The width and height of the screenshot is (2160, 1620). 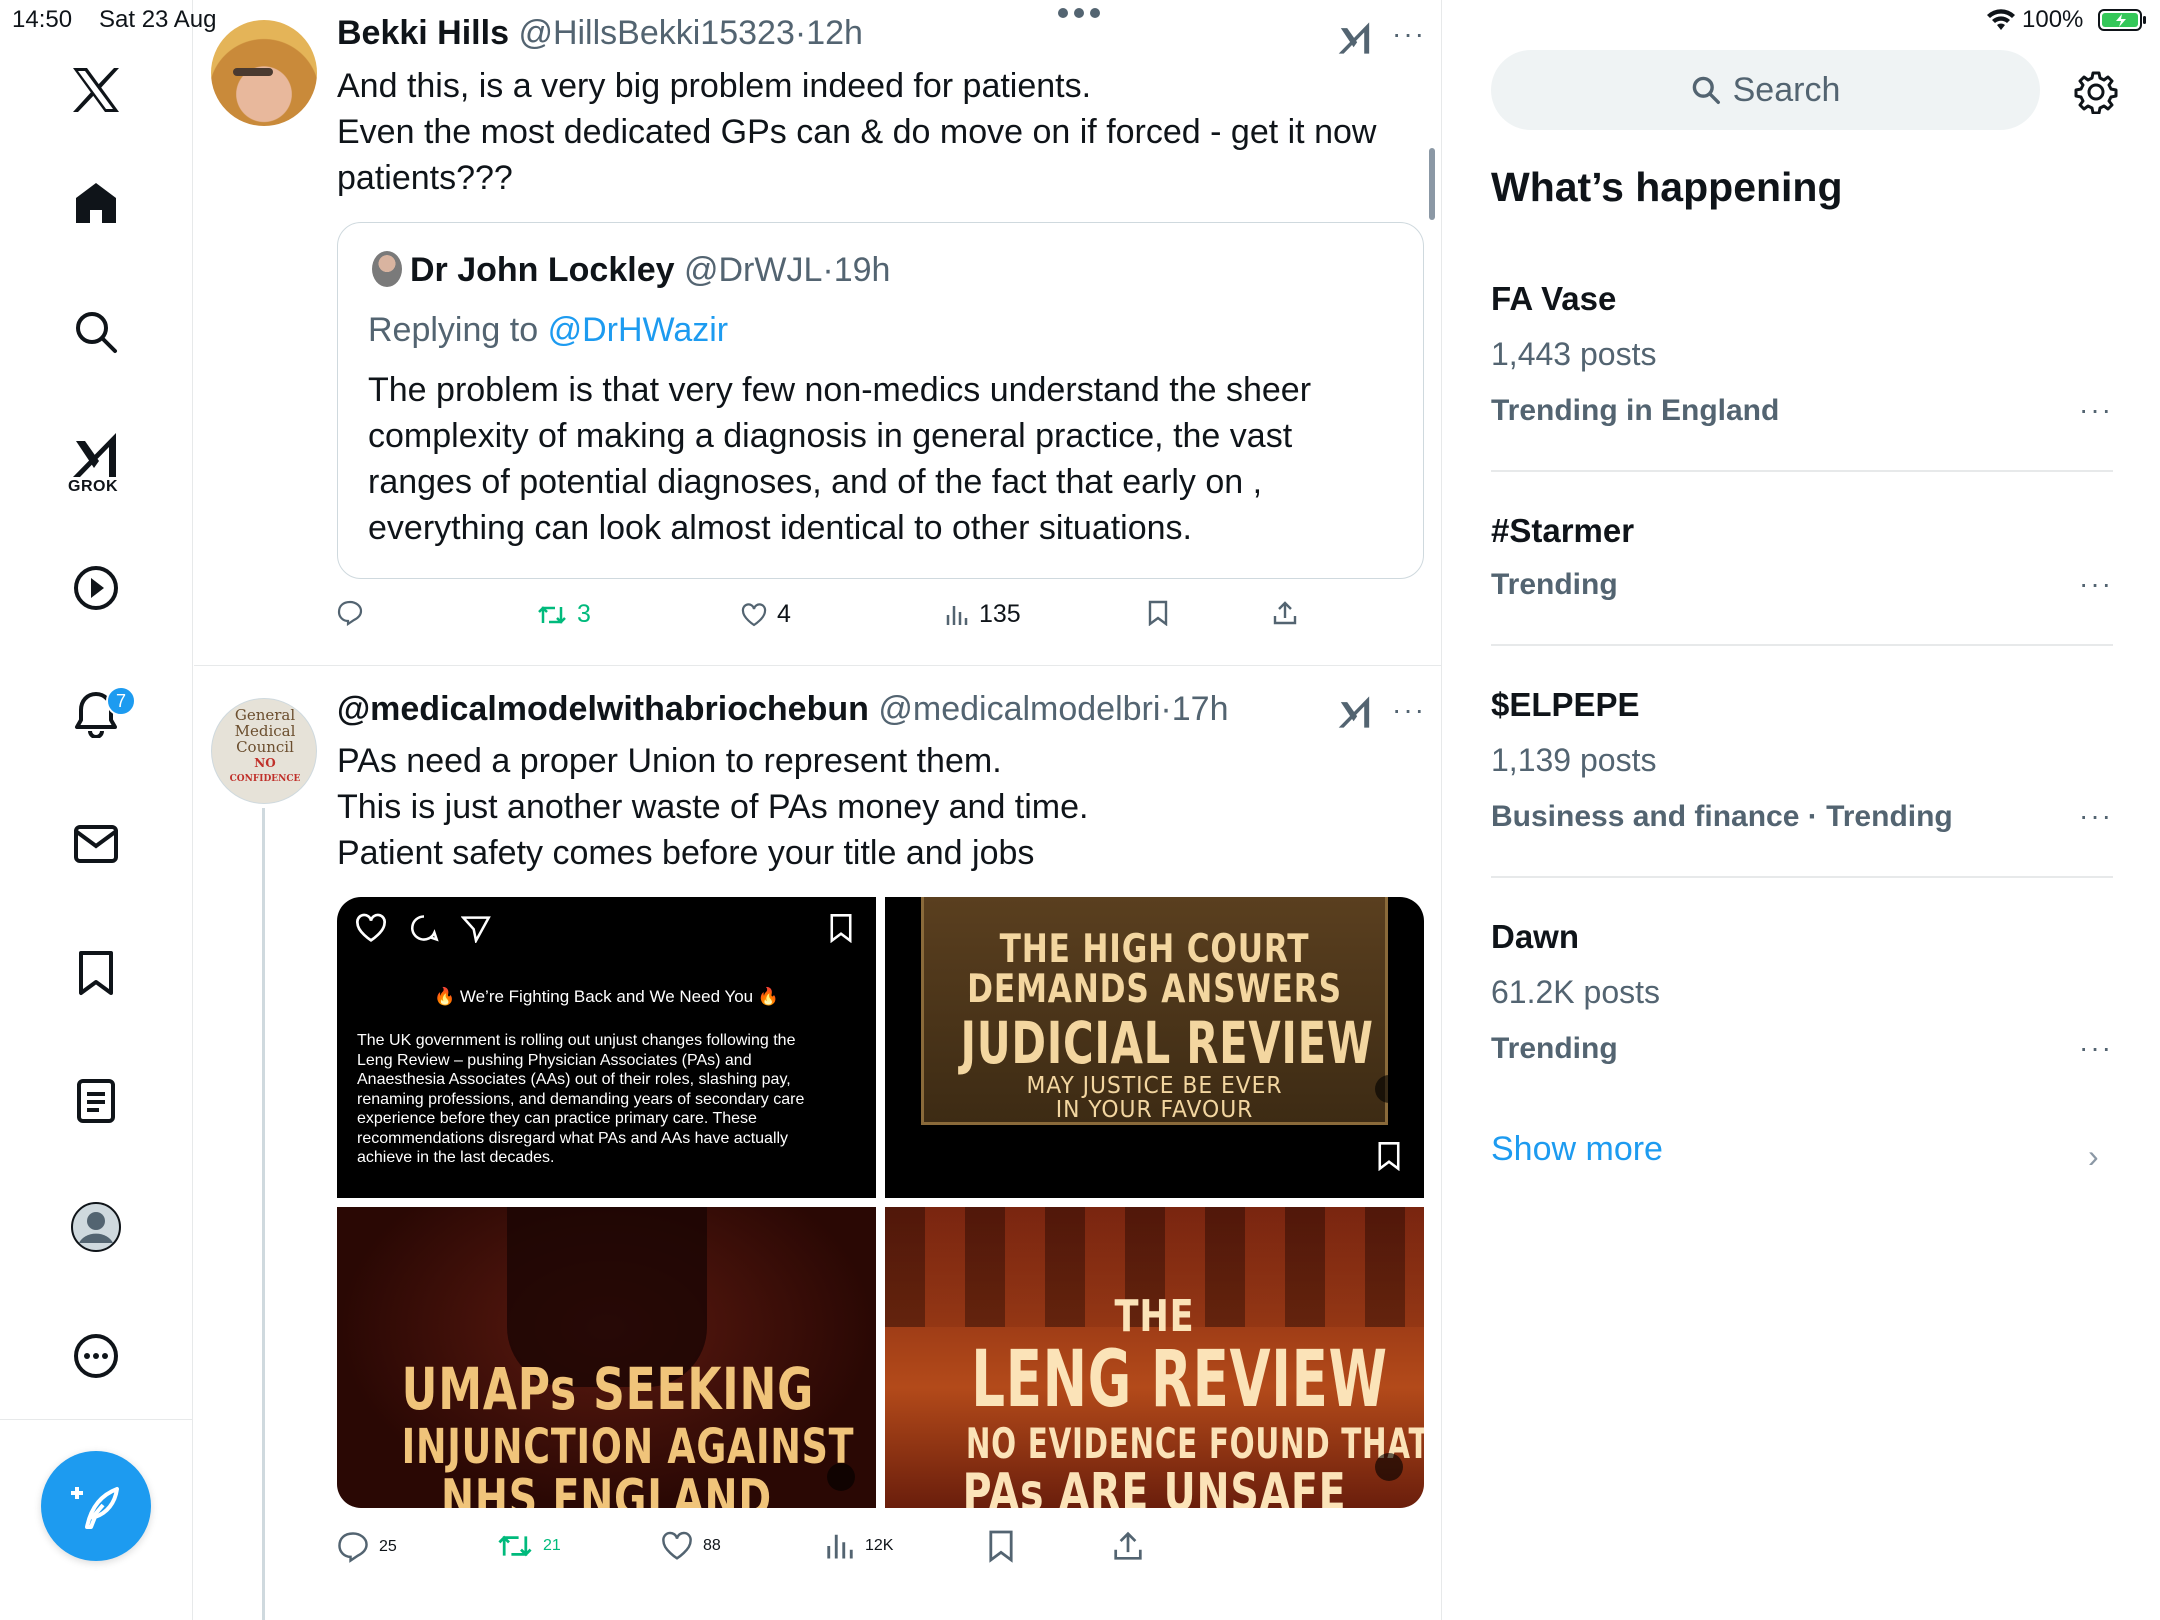 I want to click on repost-button: 21, so click(x=529, y=1546).